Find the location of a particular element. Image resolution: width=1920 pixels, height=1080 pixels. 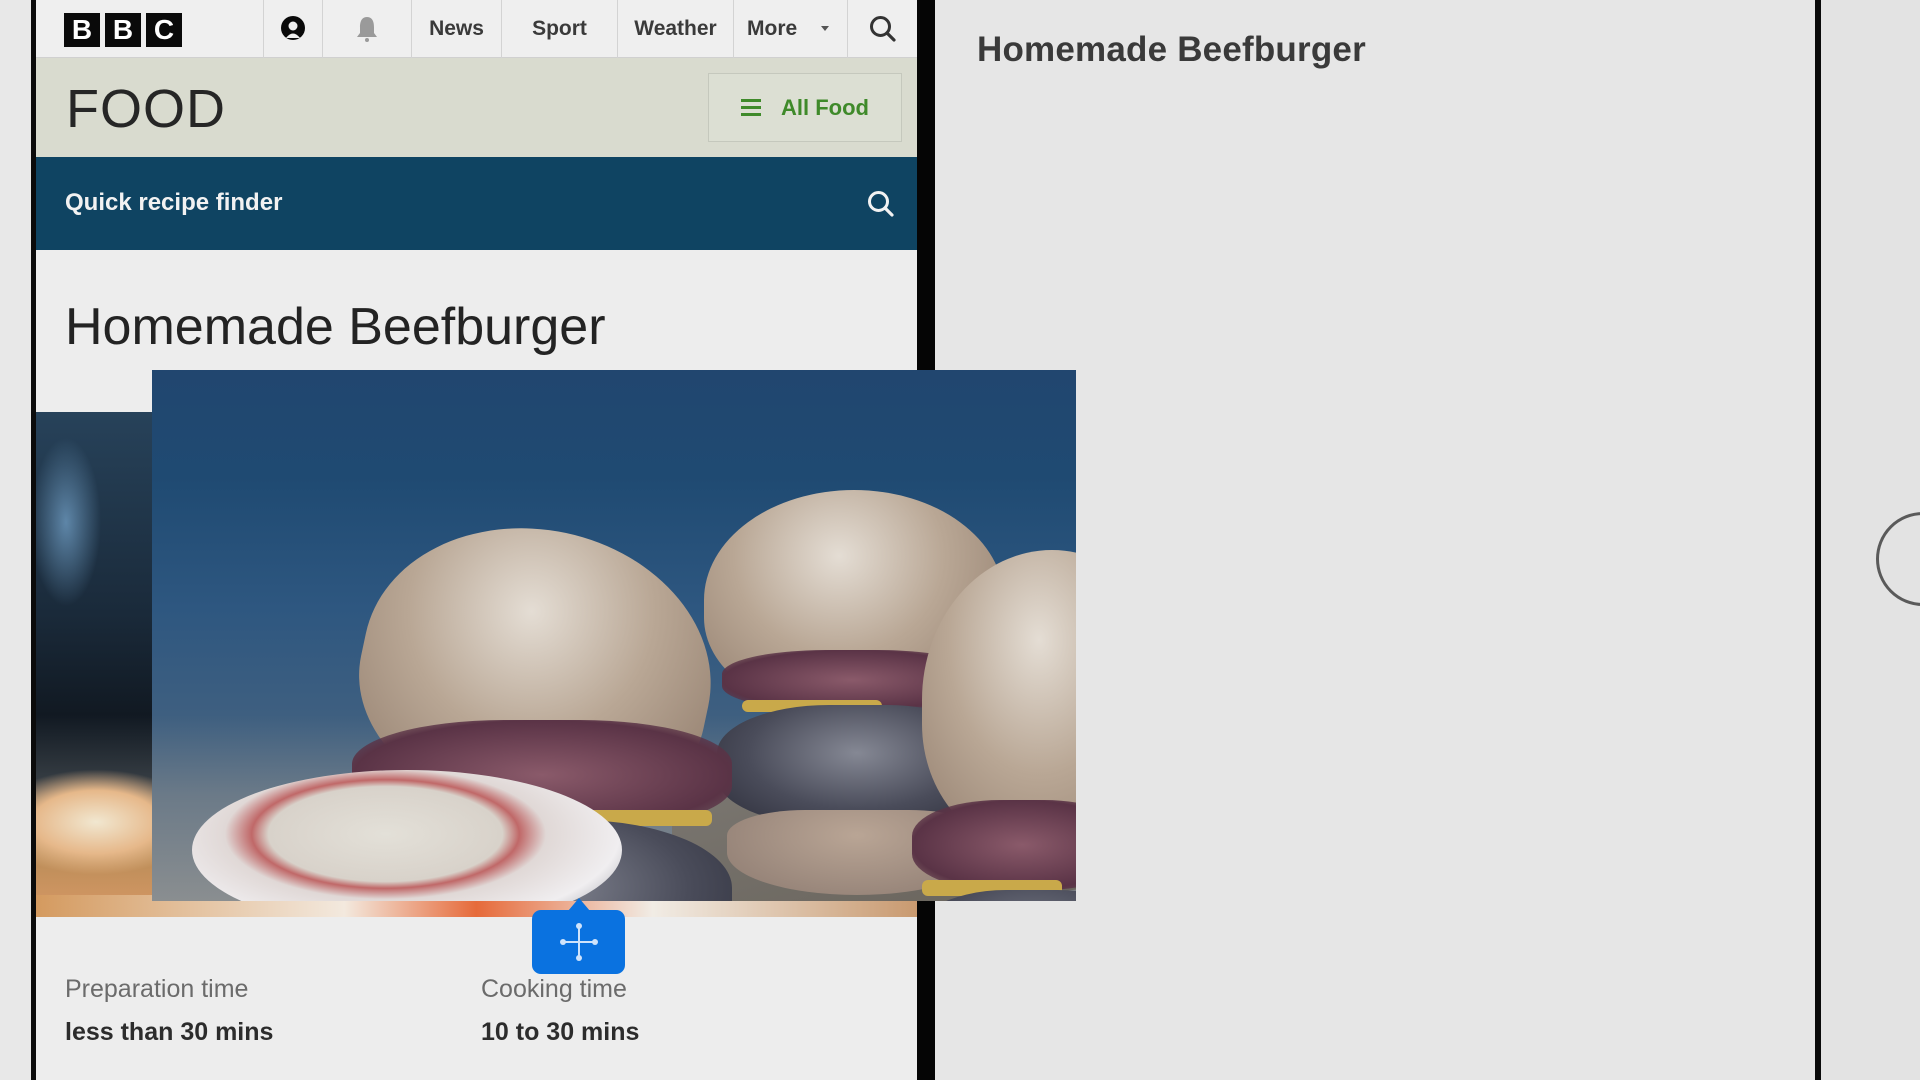

nav-link-news: News is located at coordinates (456, 29).